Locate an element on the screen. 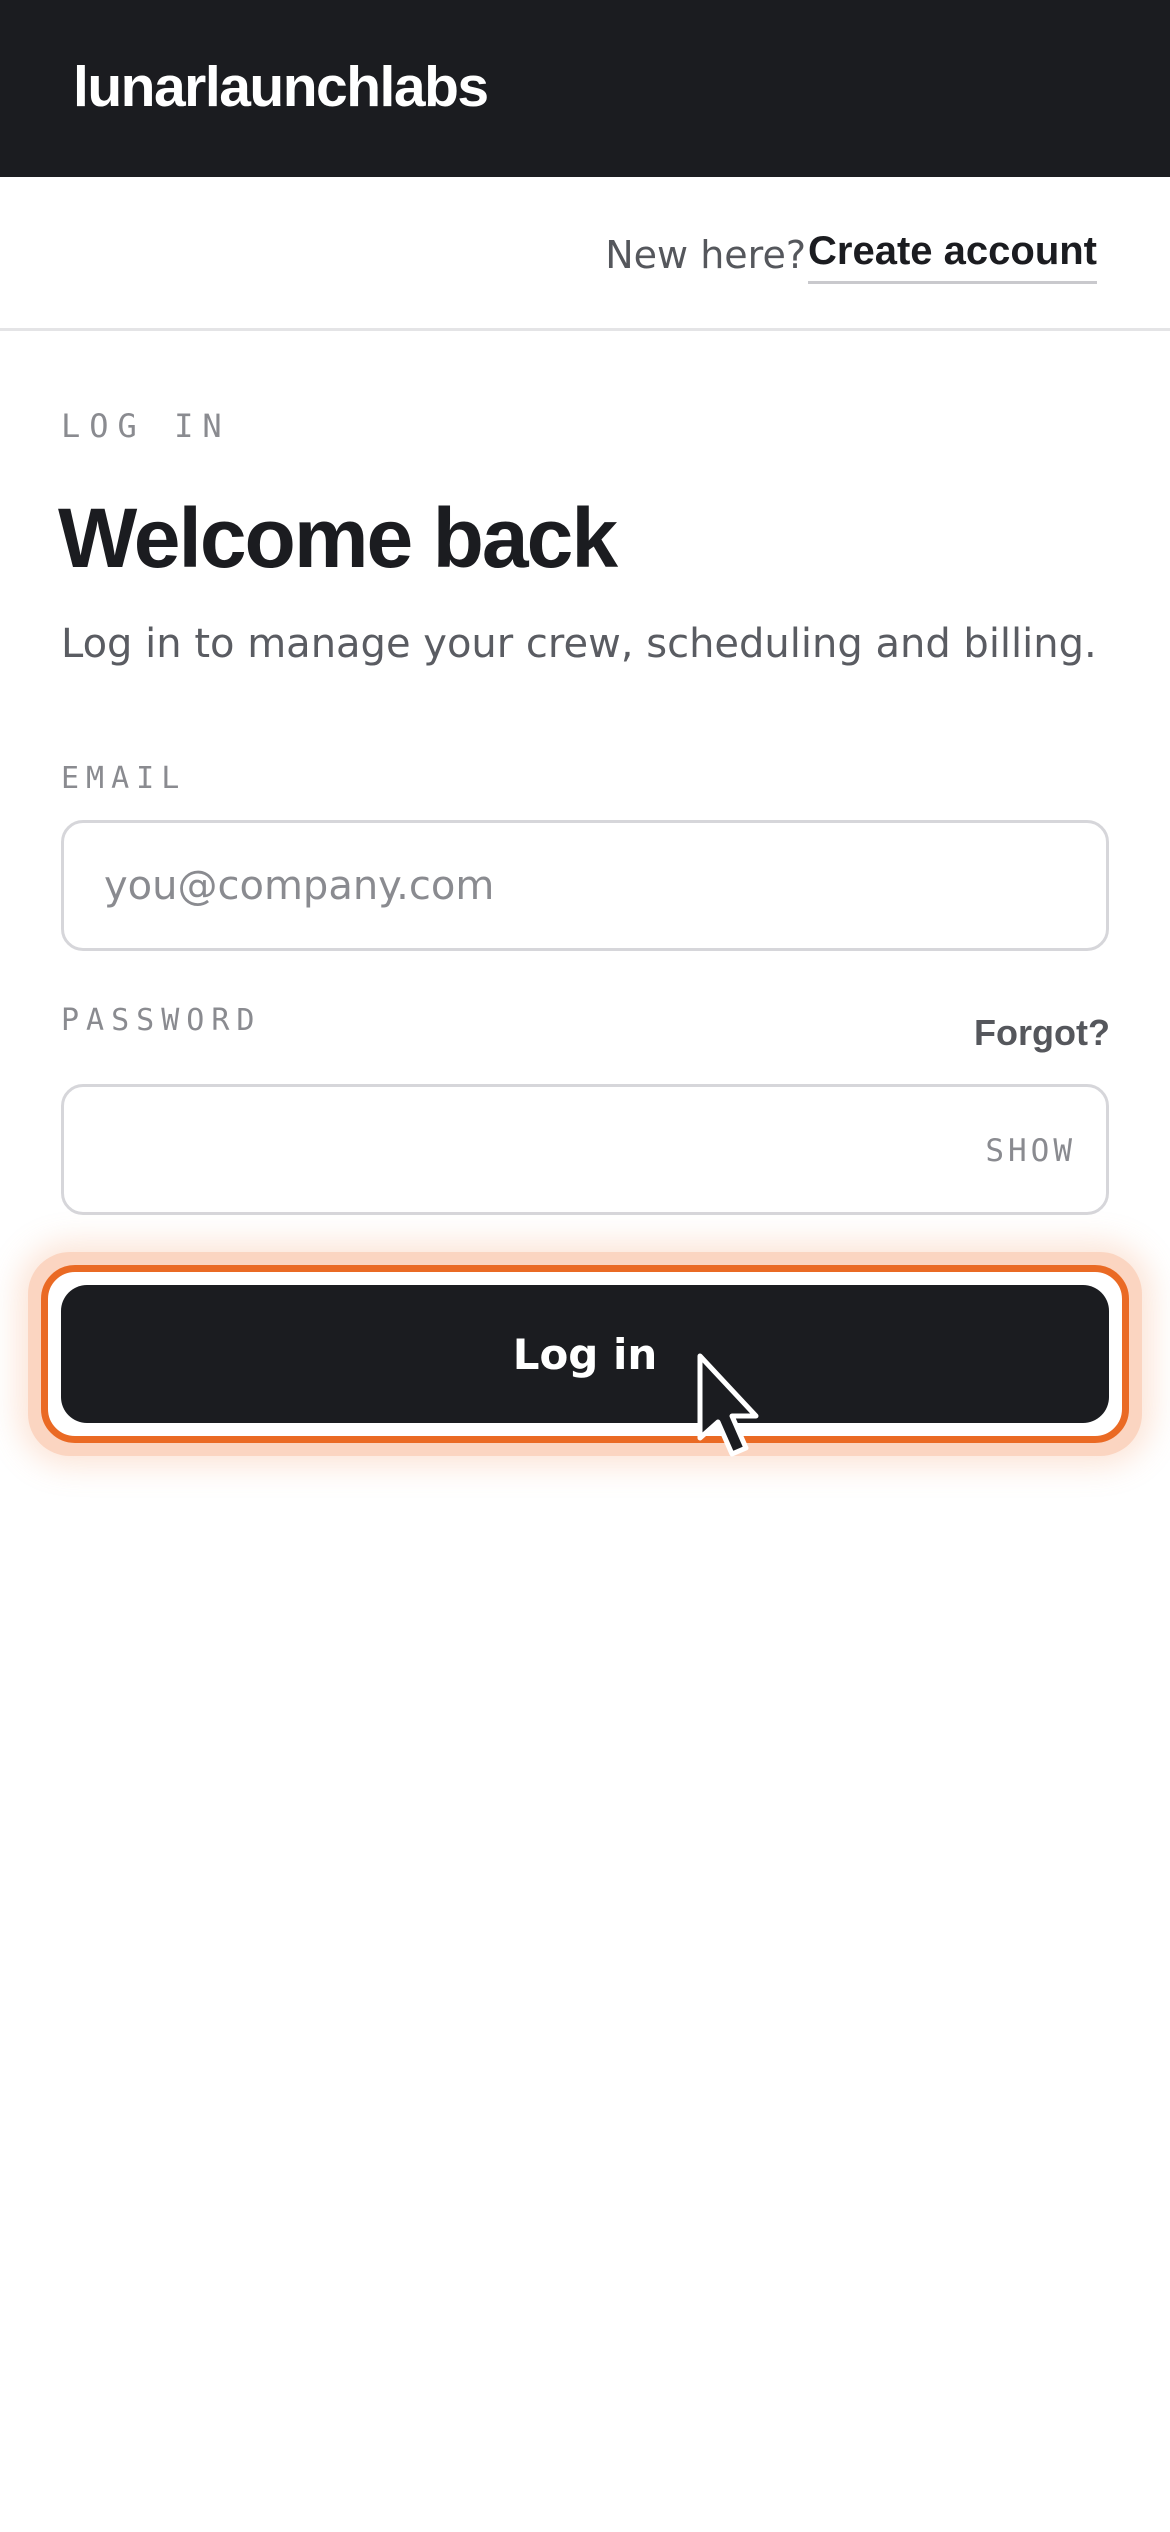 The image size is (1170, 2532). show-password-toggle: SHOW is located at coordinates (1030, 1151).